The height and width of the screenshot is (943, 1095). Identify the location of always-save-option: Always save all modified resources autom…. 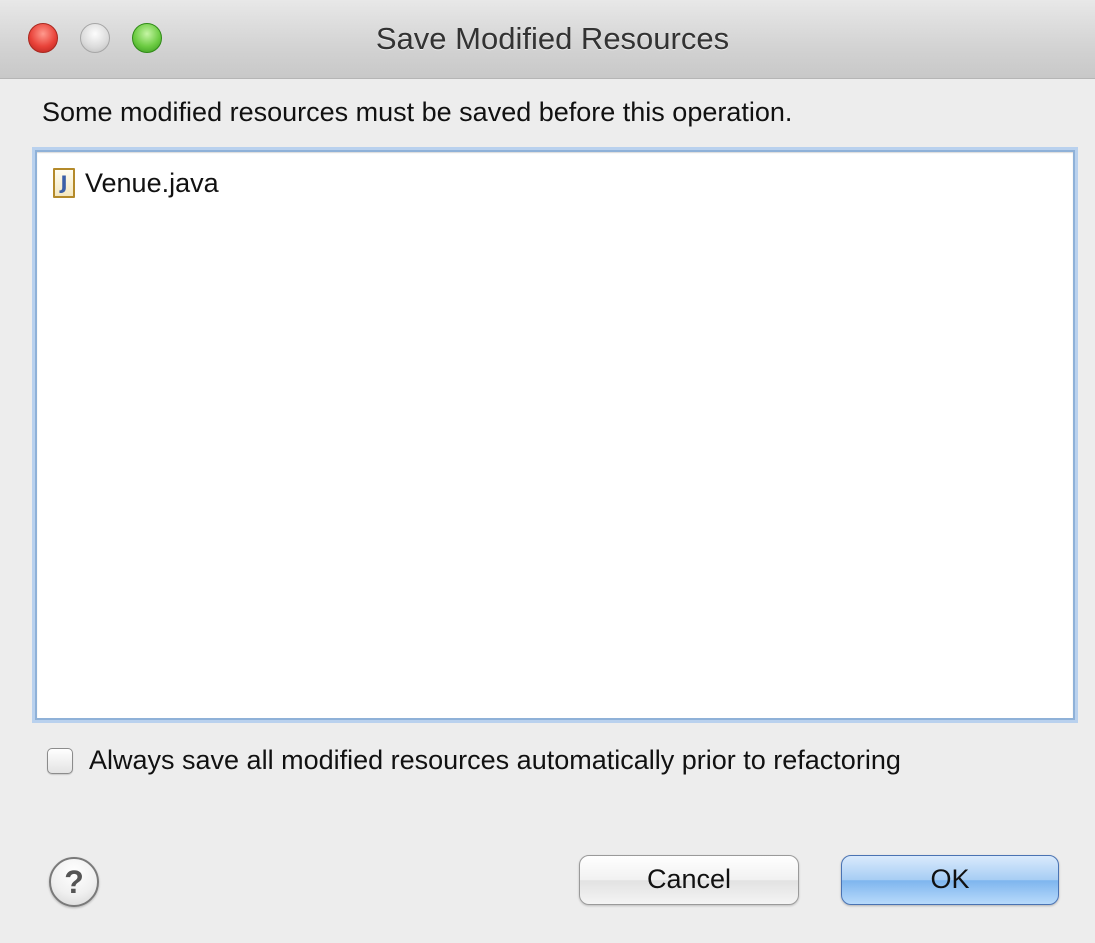
(474, 760).